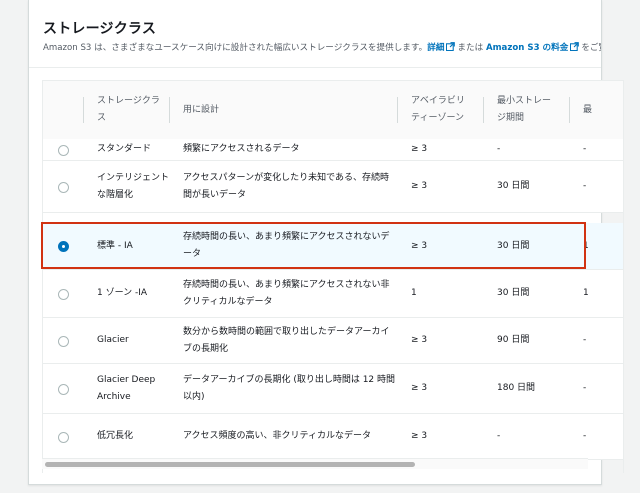 This screenshot has height=493, width=640. Describe the element at coordinates (286, 245) in the screenshot. I see `cell-designed-for: 存続時間の長い、あまり頻繁にアクセスされないデータ` at that location.